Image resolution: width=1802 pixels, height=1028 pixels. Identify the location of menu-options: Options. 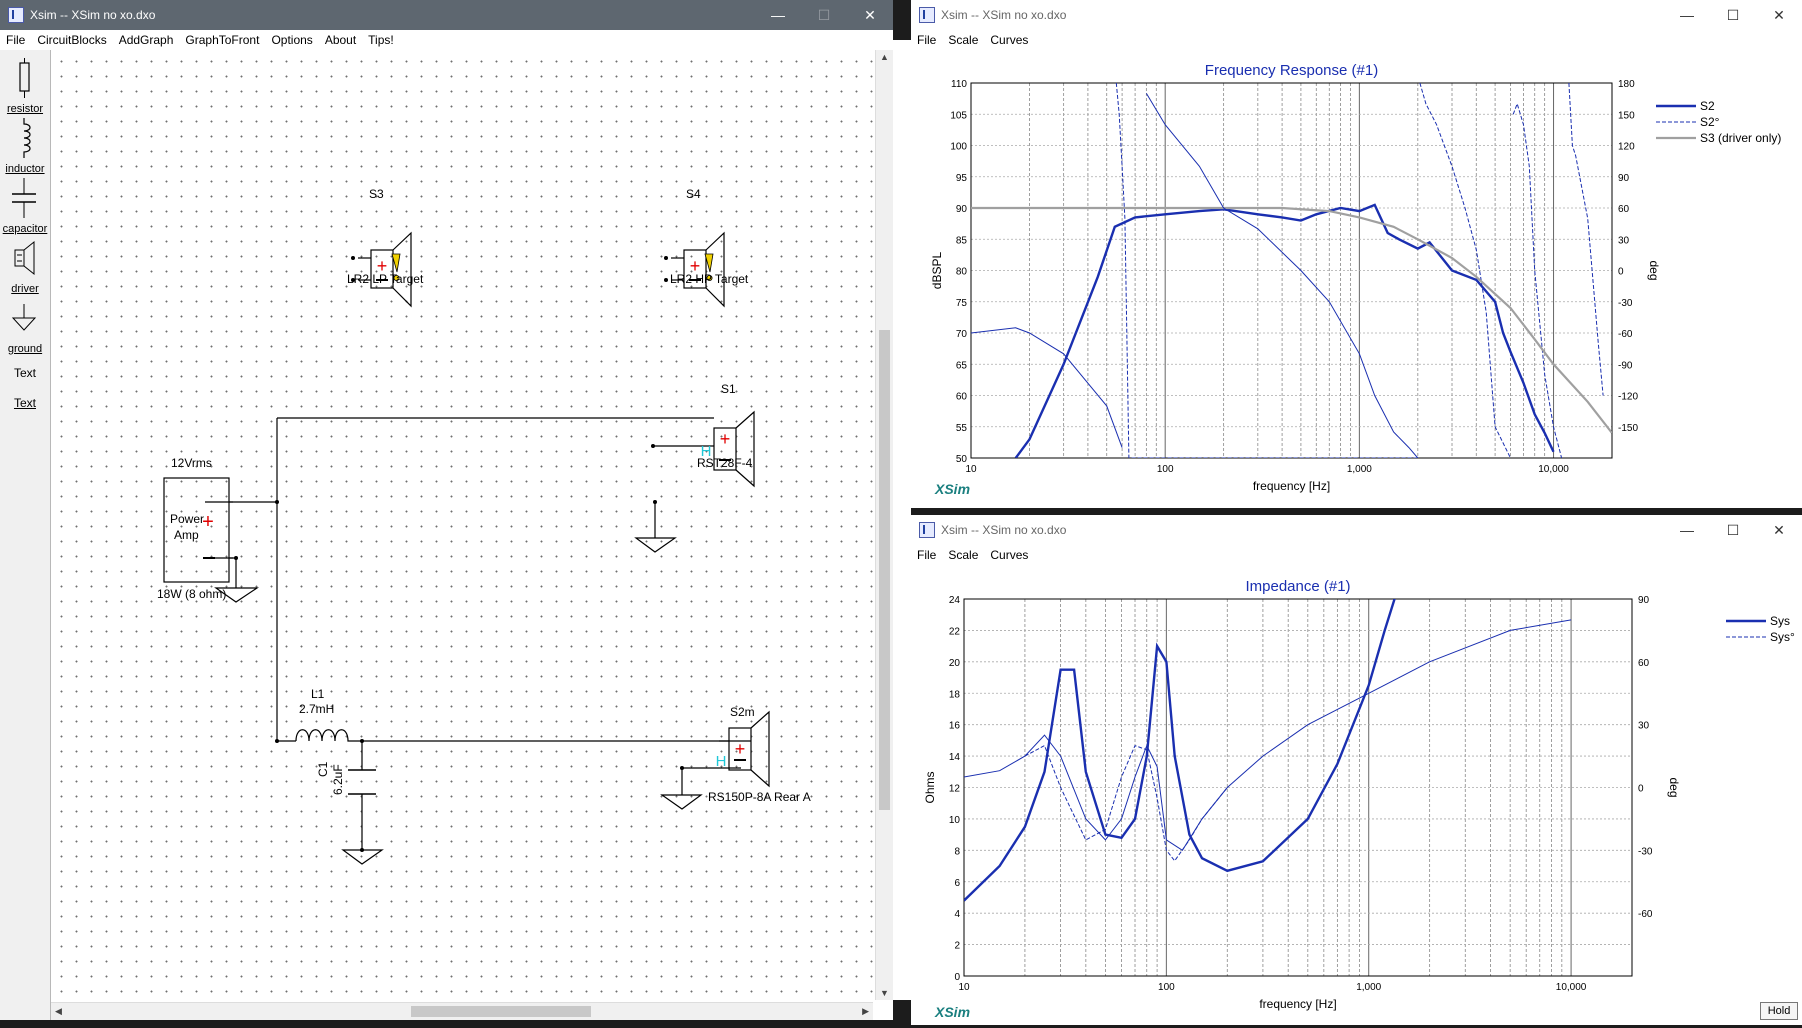
(291, 40).